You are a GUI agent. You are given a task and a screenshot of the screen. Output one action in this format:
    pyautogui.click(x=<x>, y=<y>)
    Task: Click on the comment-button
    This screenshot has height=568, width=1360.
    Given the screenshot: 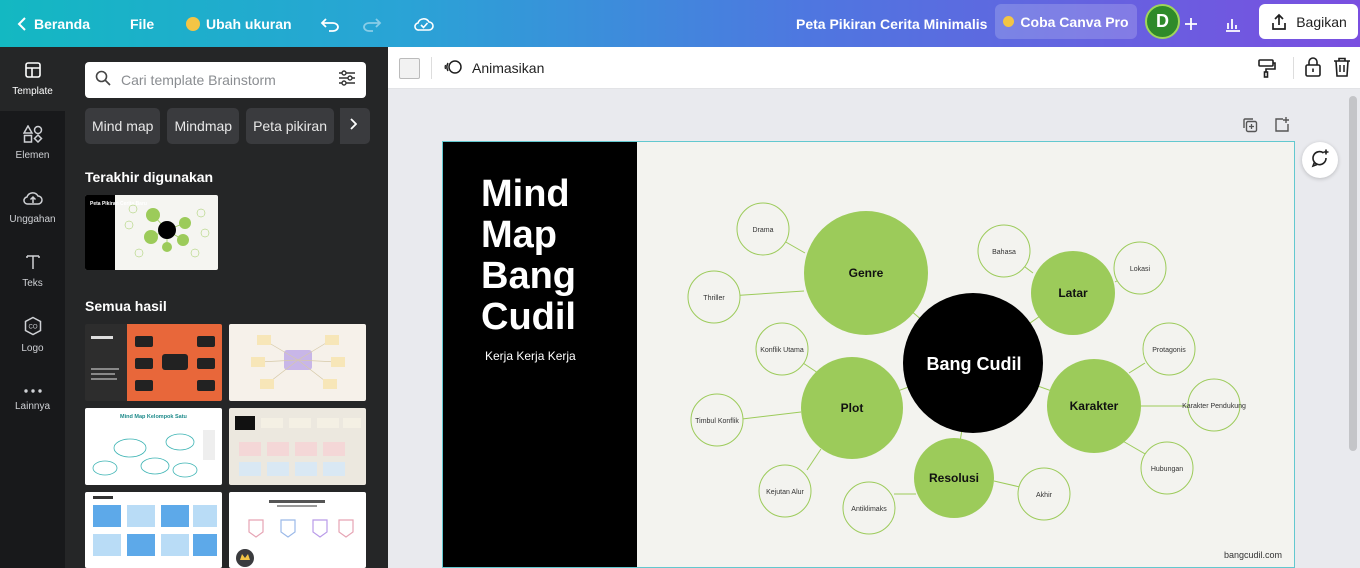 What is the action you would take?
    pyautogui.click(x=1320, y=160)
    